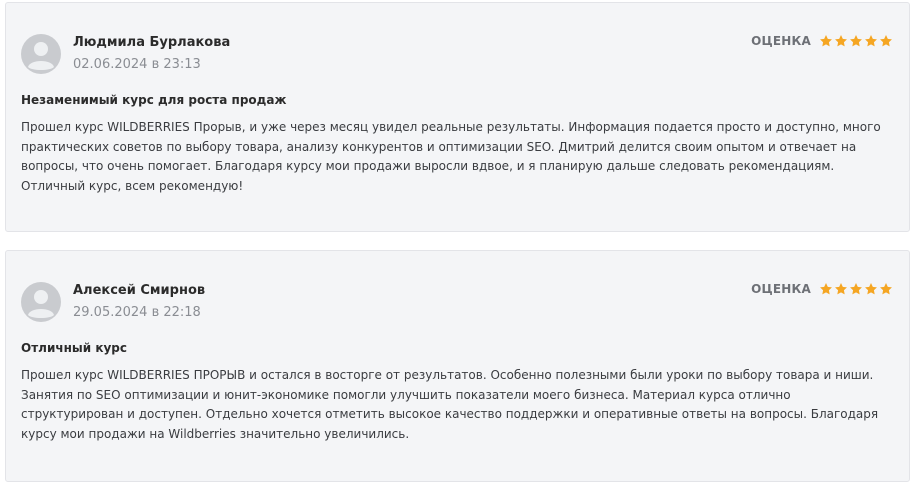 This screenshot has height=493, width=914. What do you see at coordinates (154, 100) in the screenshot?
I see `review-title: Незаменимый курс для роста продаж` at bounding box center [154, 100].